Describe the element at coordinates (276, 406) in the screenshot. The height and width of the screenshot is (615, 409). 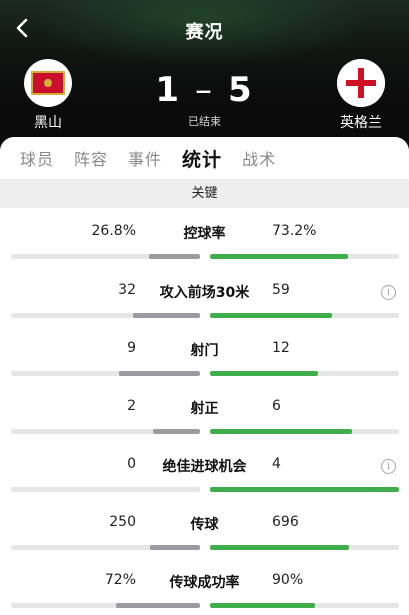
I see `away-stat-value: 6` at that location.